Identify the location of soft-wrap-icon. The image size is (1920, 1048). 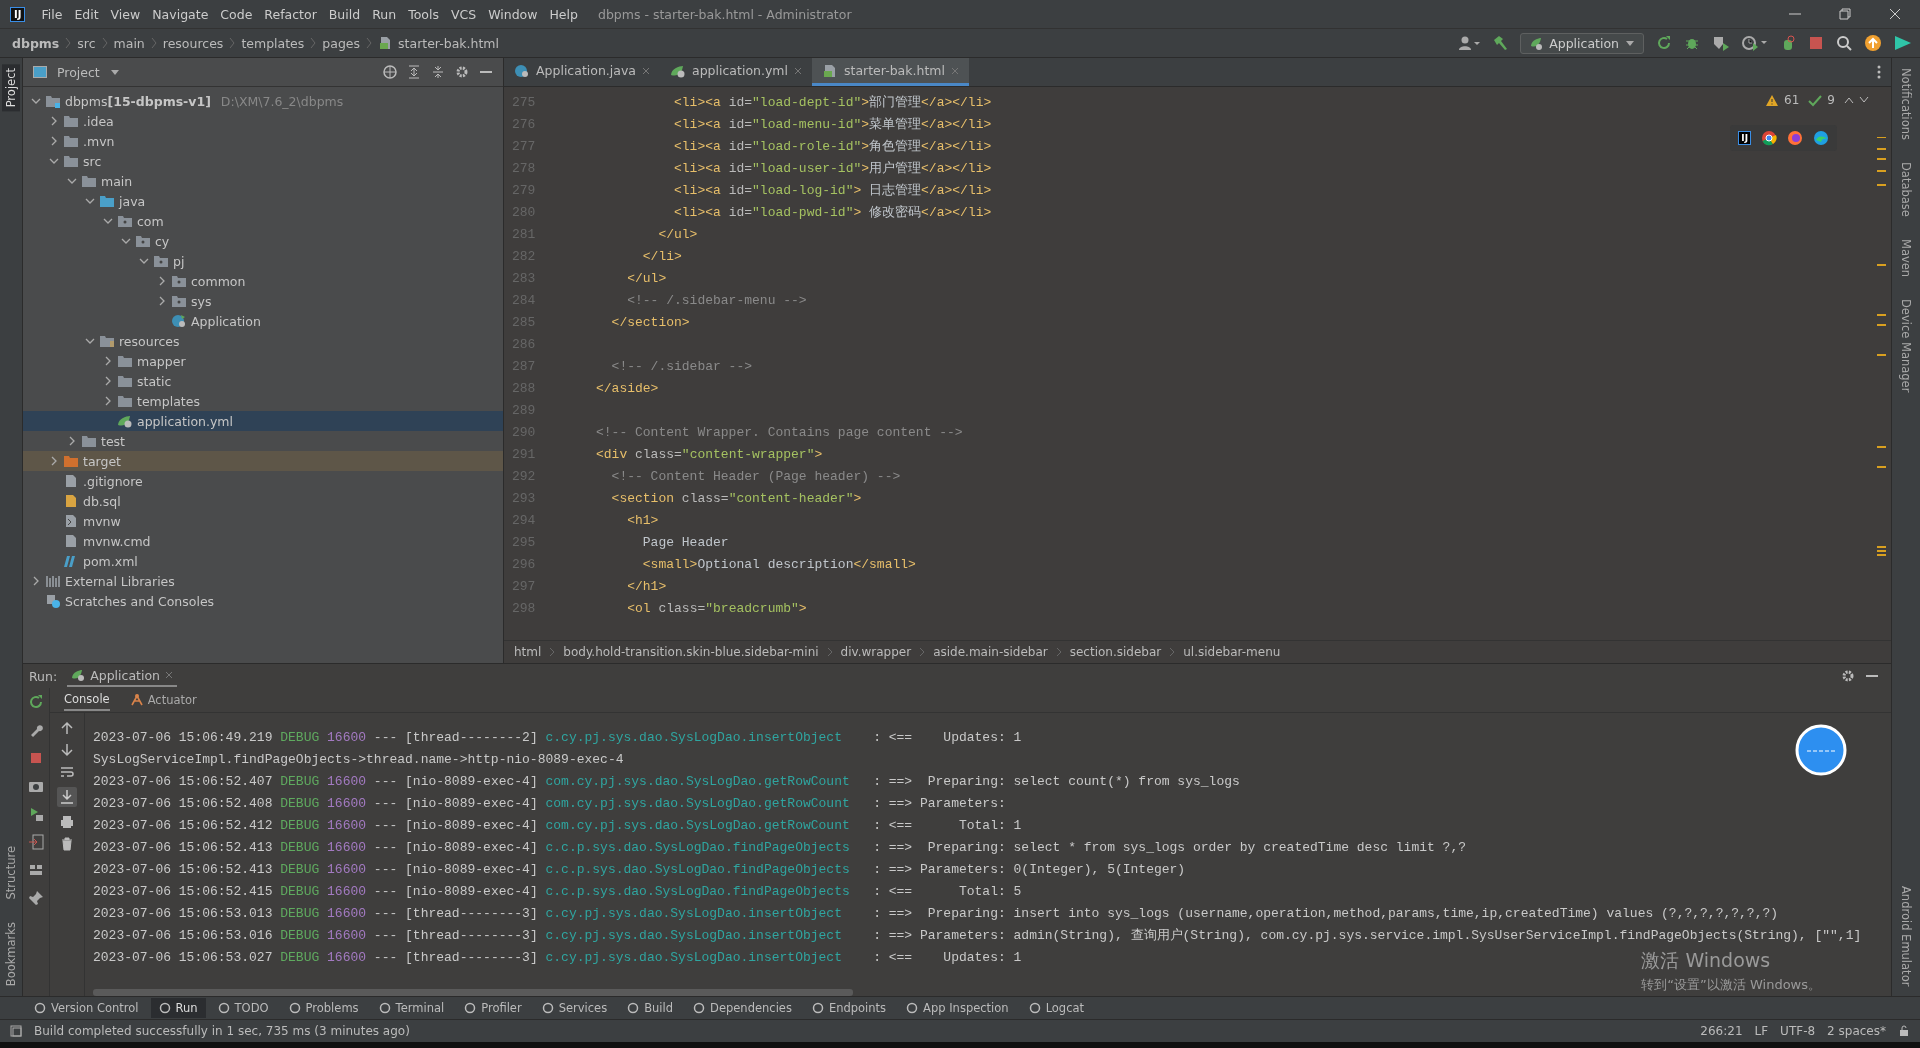
(67, 772).